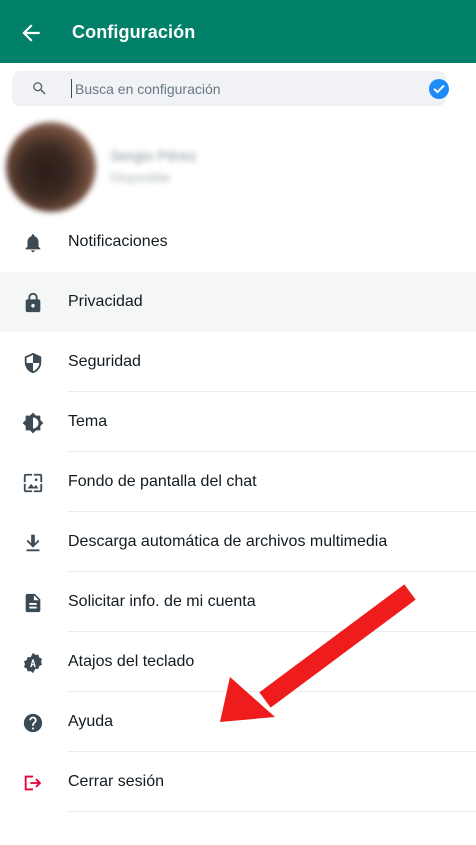 This screenshot has width=476, height=845. What do you see at coordinates (240, 88) in the screenshot?
I see `search-input` at bounding box center [240, 88].